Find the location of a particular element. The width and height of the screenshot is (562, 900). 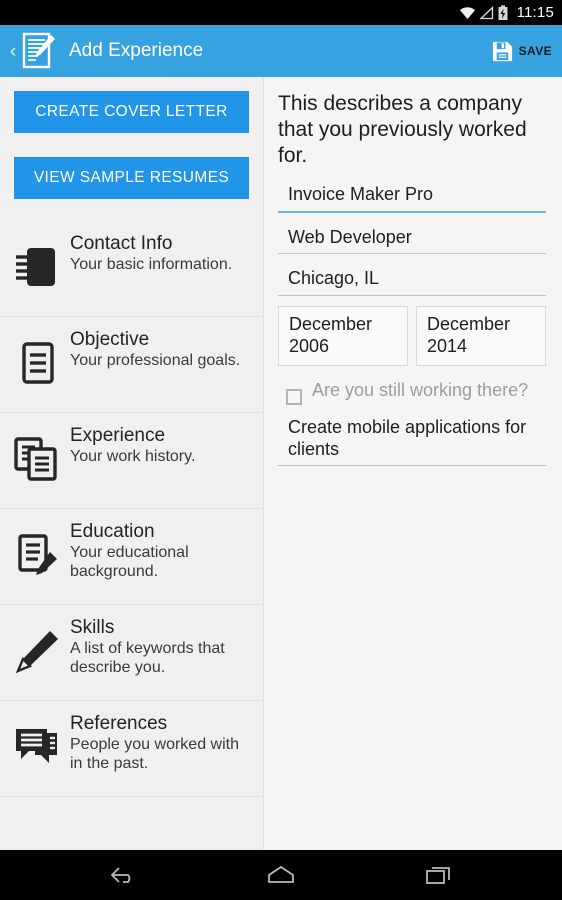

end-date-value: December 2014 is located at coordinates (469, 335).